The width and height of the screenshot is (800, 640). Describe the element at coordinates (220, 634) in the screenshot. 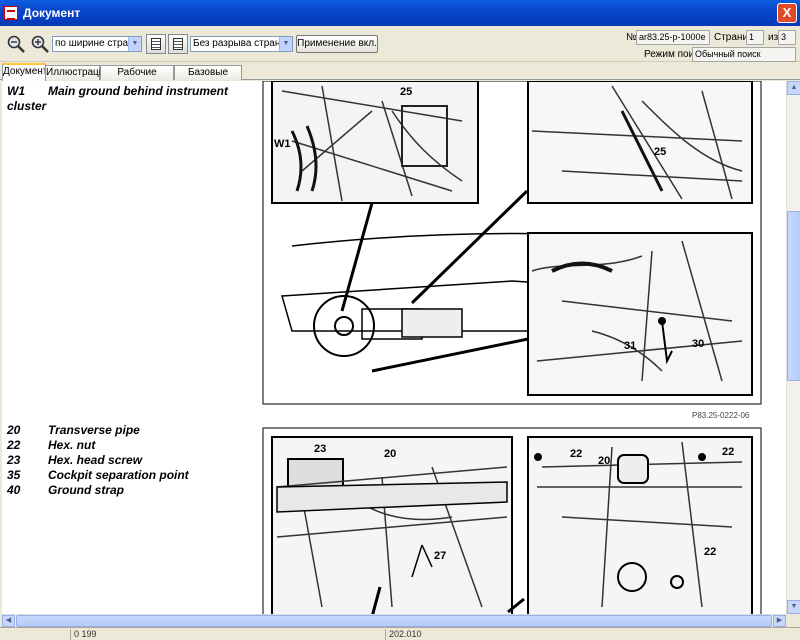

I see `status-cell: 0 199` at that location.